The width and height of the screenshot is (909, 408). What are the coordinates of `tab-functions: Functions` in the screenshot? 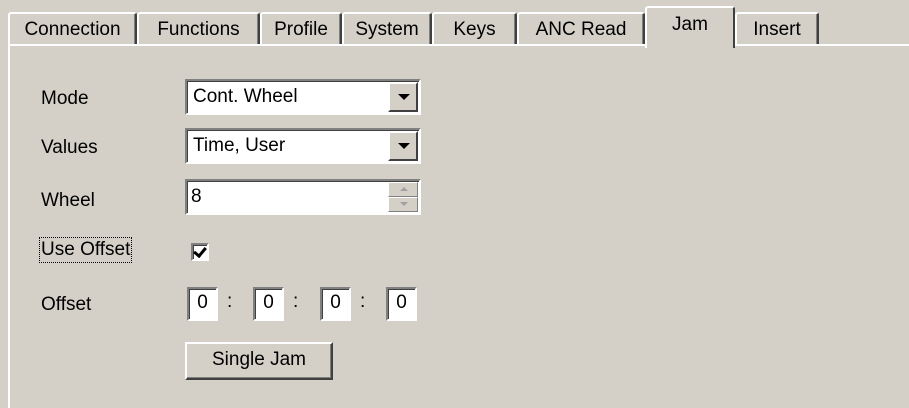 It's located at (198, 28).